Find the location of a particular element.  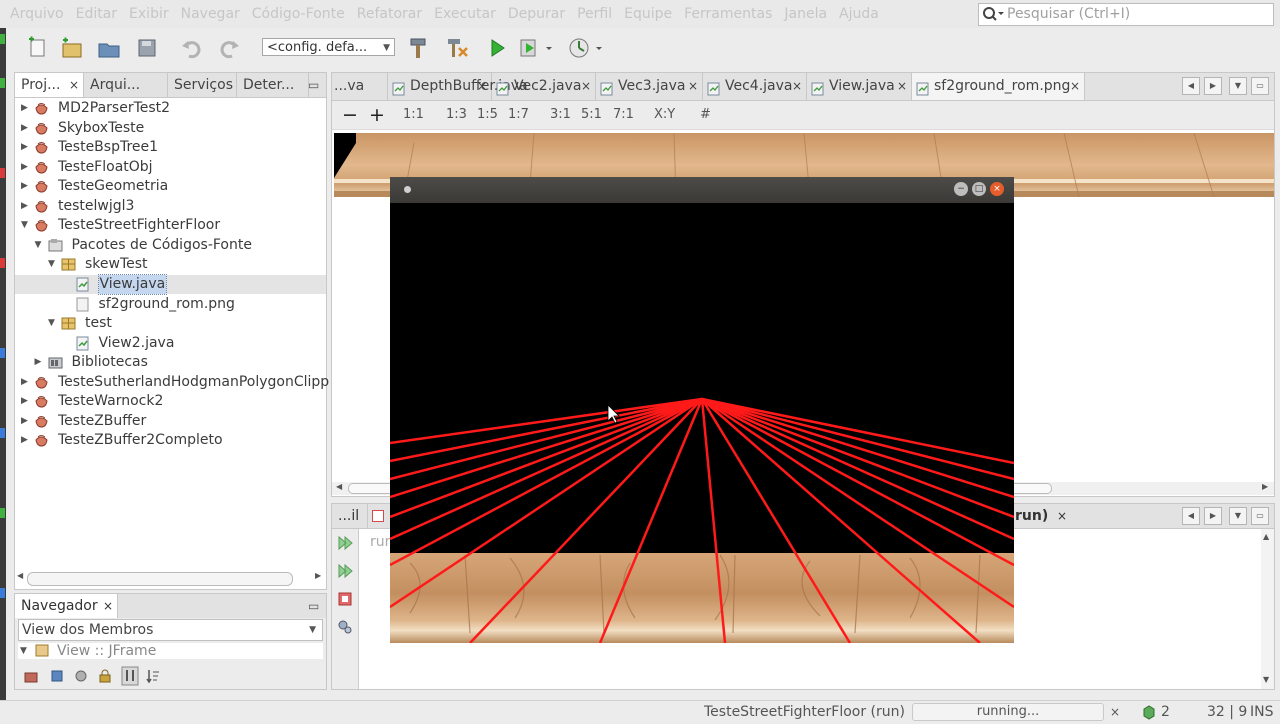

sort-by-source-icon is located at coordinates (153, 678).